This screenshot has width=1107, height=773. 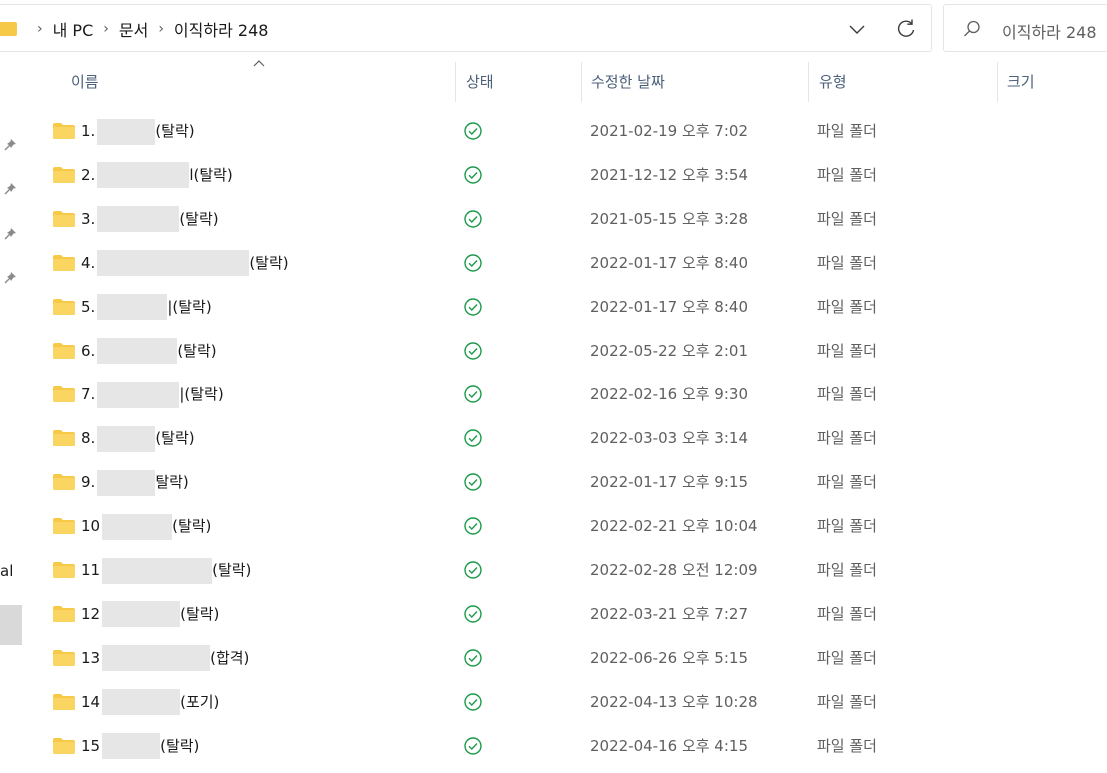 What do you see at coordinates (565, 526) in the screenshot?
I see `table-row: 10 (탈락) 2022-02-21 오후 10:04 파일 폴더` at bounding box center [565, 526].